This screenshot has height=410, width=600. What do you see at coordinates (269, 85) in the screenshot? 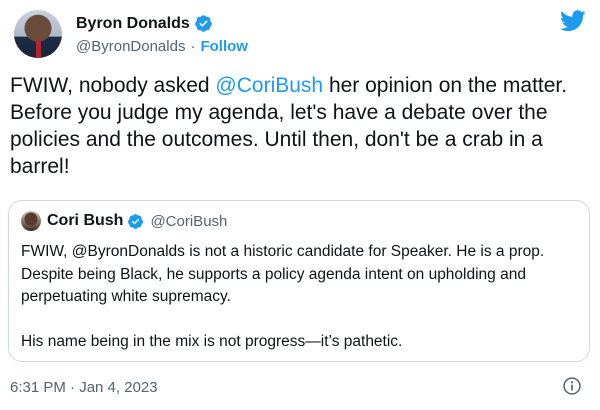
I see `mention-link: @CoriBush` at bounding box center [269, 85].